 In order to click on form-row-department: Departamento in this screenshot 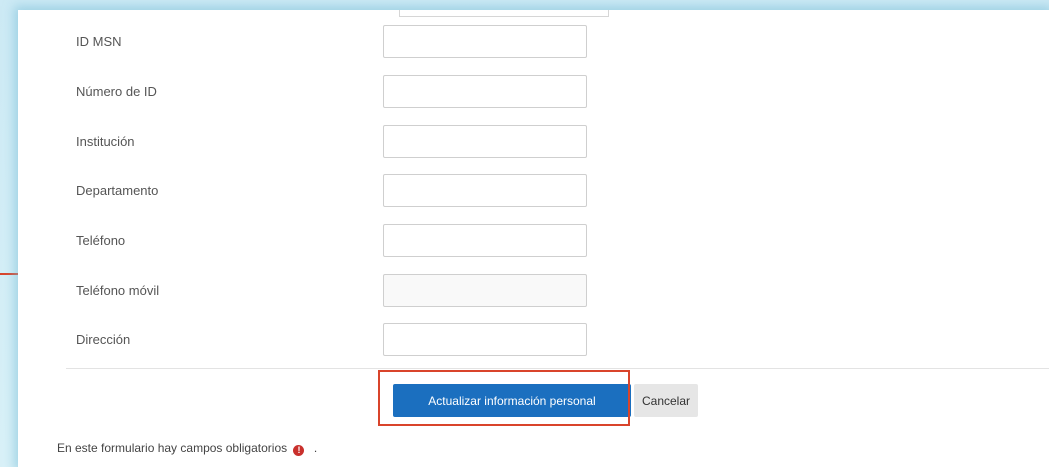, I will do `click(368, 192)`.